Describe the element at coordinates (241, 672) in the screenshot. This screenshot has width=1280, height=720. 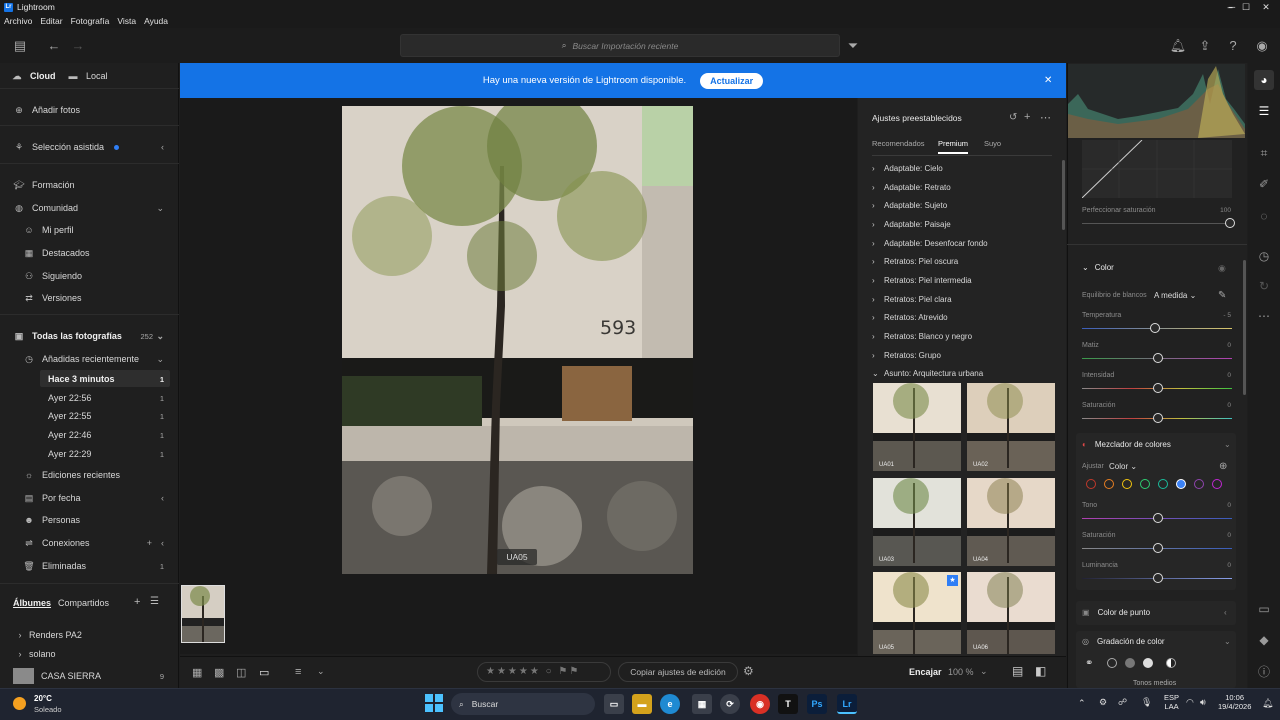
I see `compare-icon: ◫` at that location.